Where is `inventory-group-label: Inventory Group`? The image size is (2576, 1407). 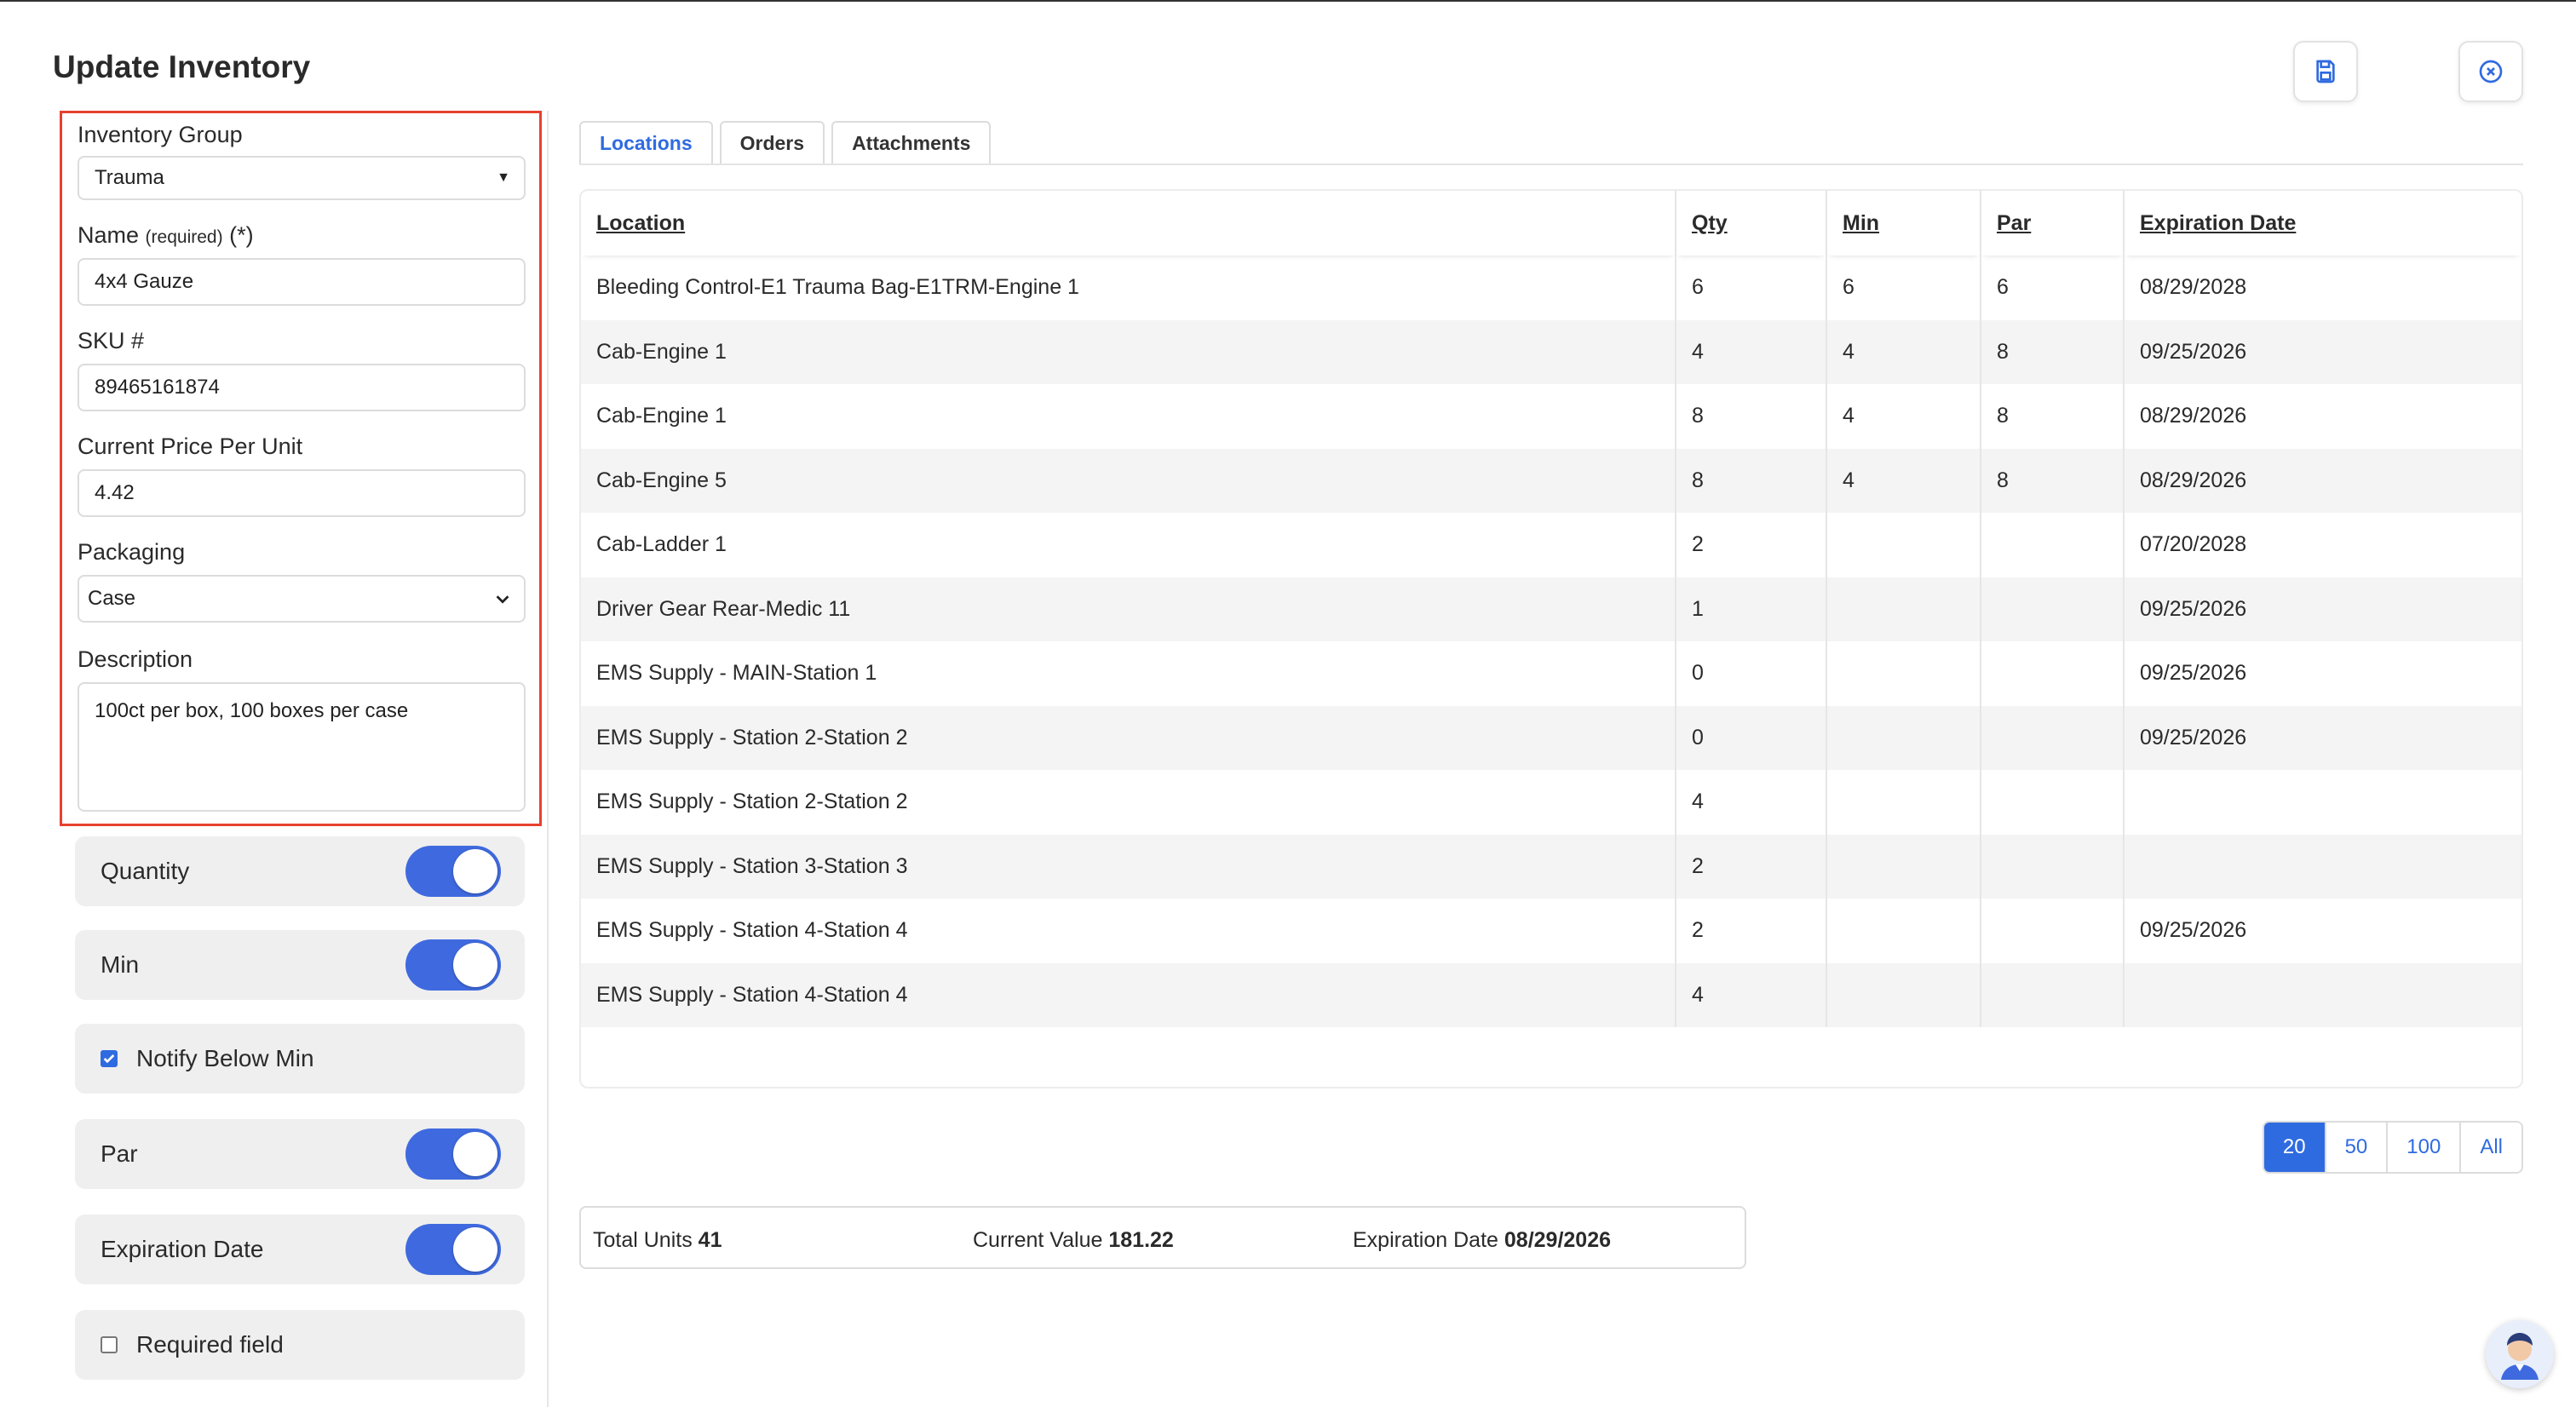
inventory-group-label: Inventory Group is located at coordinates (160, 134).